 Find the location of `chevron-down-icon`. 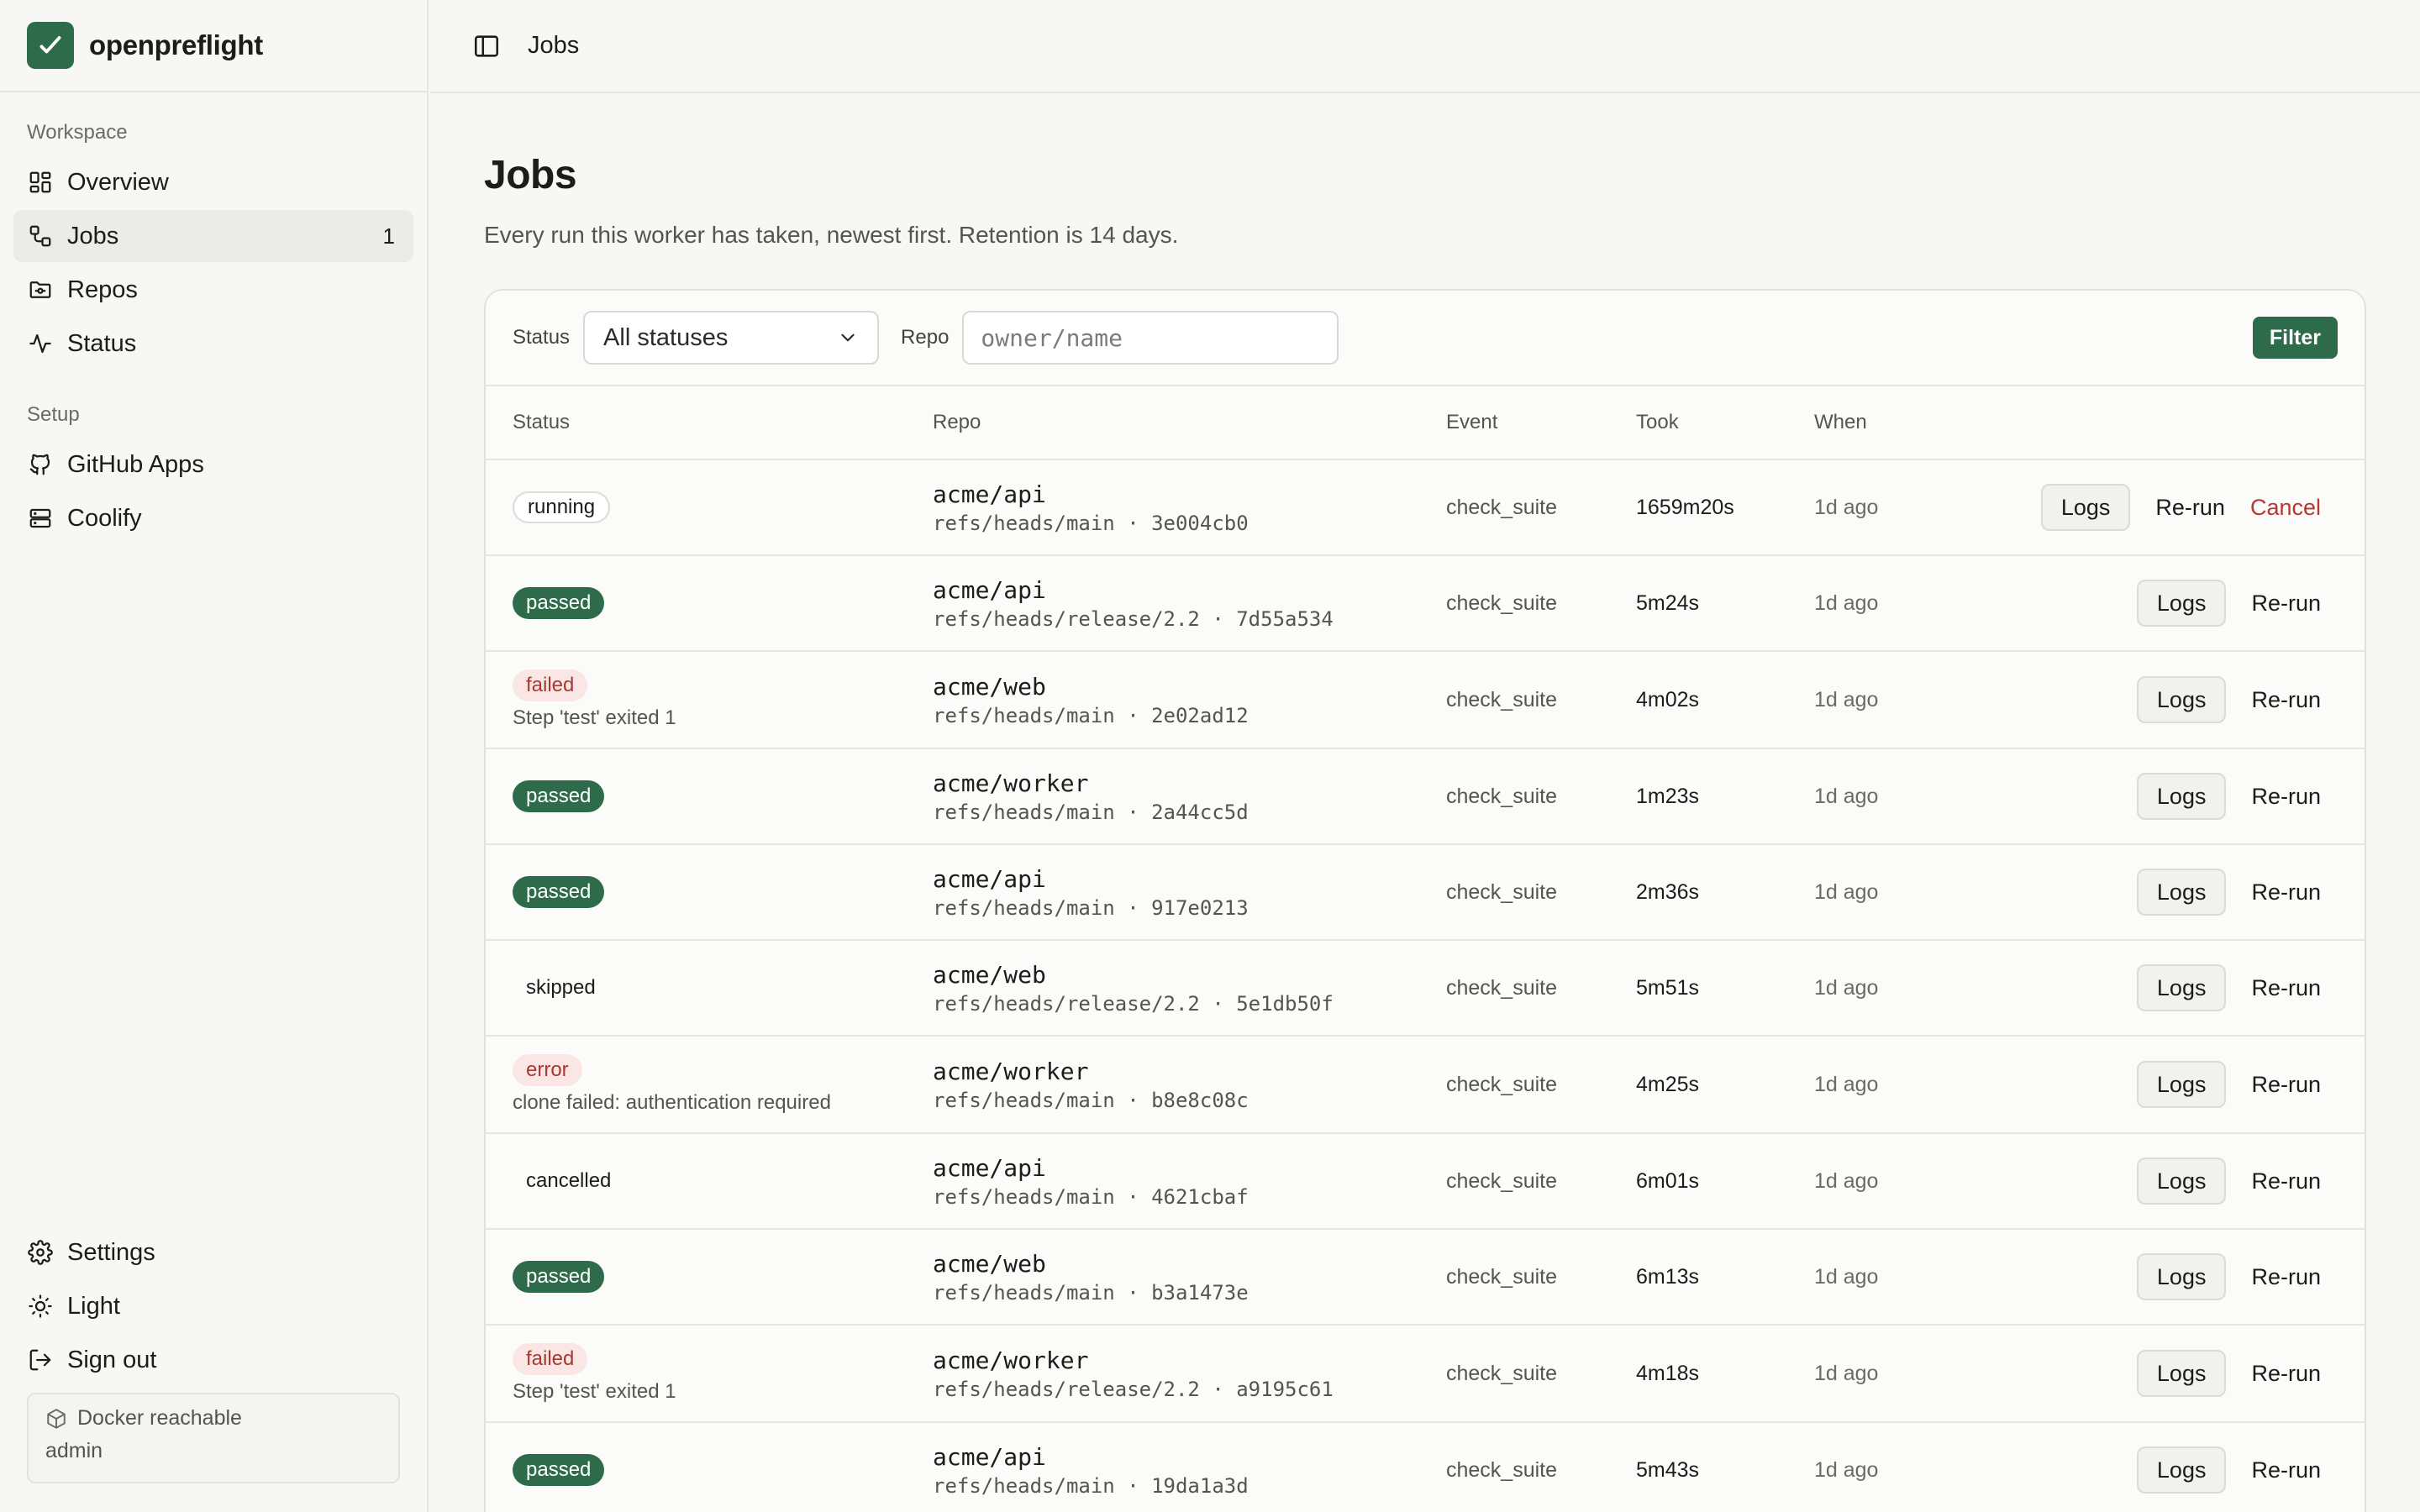

chevron-down-icon is located at coordinates (848, 338).